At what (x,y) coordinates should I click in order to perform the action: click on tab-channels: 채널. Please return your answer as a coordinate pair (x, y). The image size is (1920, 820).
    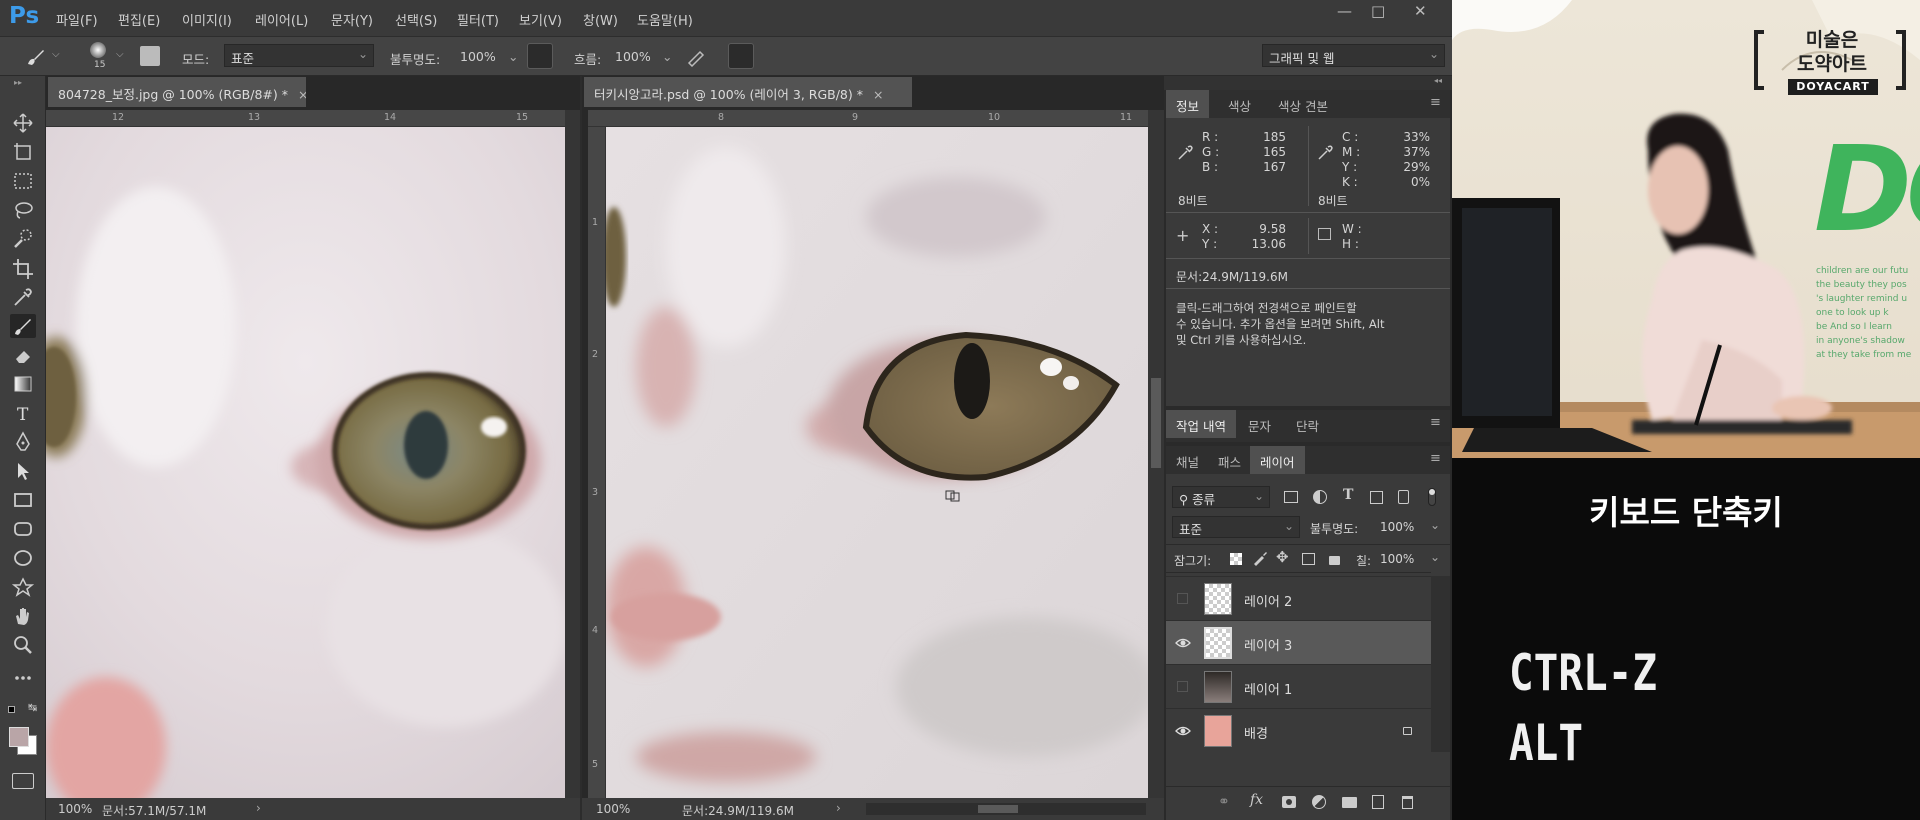
    Looking at the image, I should click on (1187, 460).